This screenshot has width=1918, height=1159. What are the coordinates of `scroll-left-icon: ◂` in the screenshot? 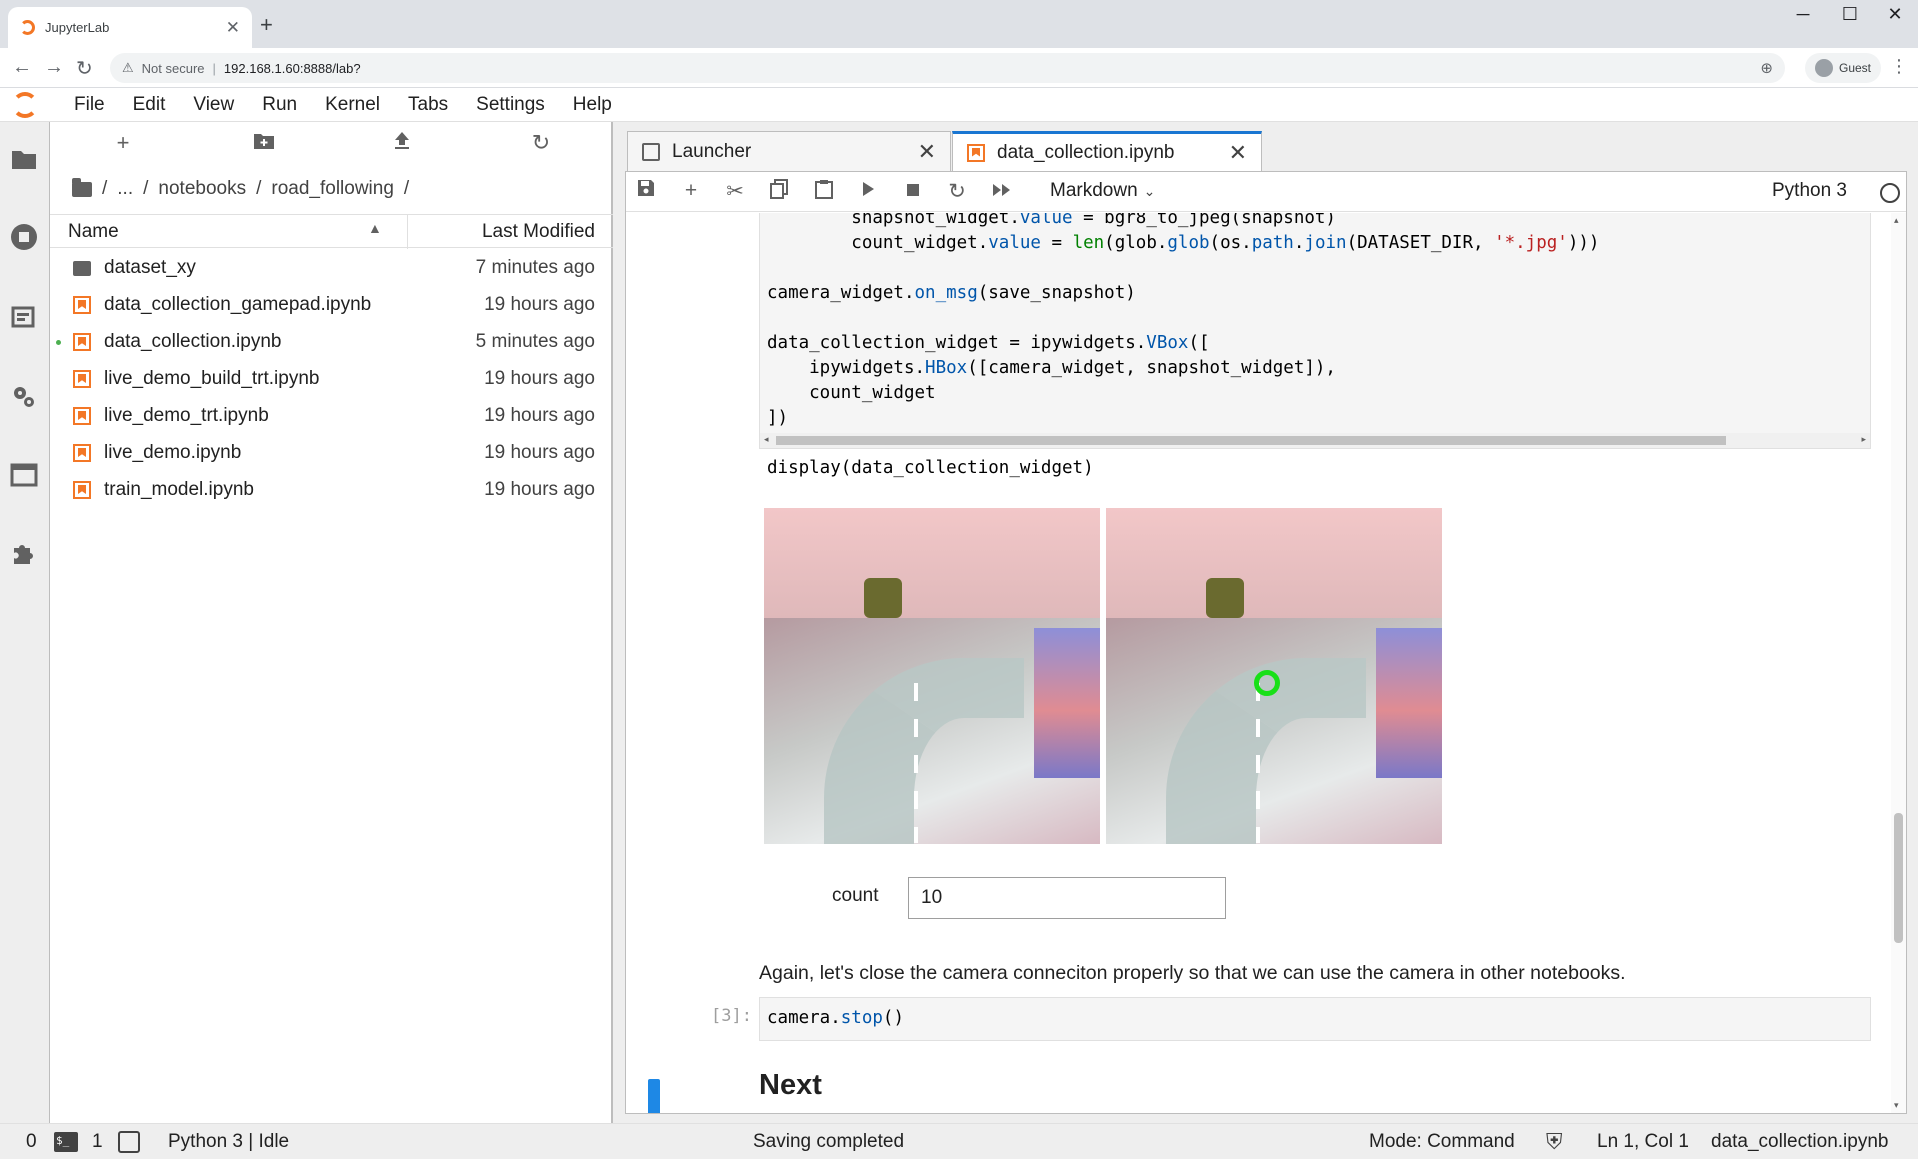 It's located at (766, 439).